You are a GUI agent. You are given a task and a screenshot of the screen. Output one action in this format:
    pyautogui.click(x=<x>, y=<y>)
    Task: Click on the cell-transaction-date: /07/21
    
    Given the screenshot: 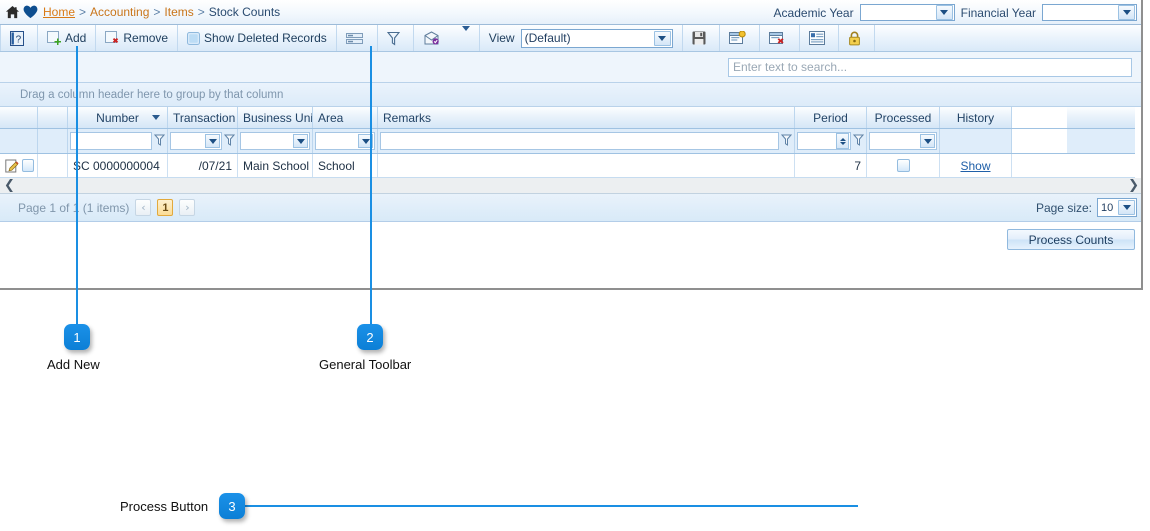 What is the action you would take?
    pyautogui.click(x=203, y=165)
    